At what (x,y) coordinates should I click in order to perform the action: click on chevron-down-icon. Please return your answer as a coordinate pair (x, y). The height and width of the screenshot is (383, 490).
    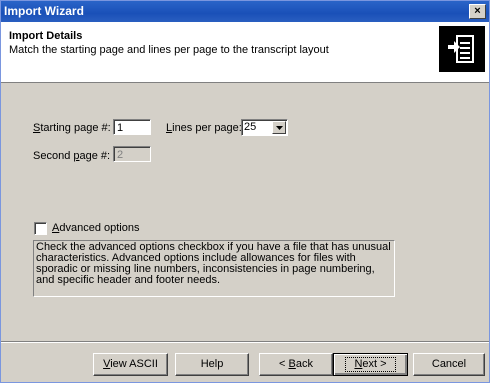
    Looking at the image, I should click on (279, 127).